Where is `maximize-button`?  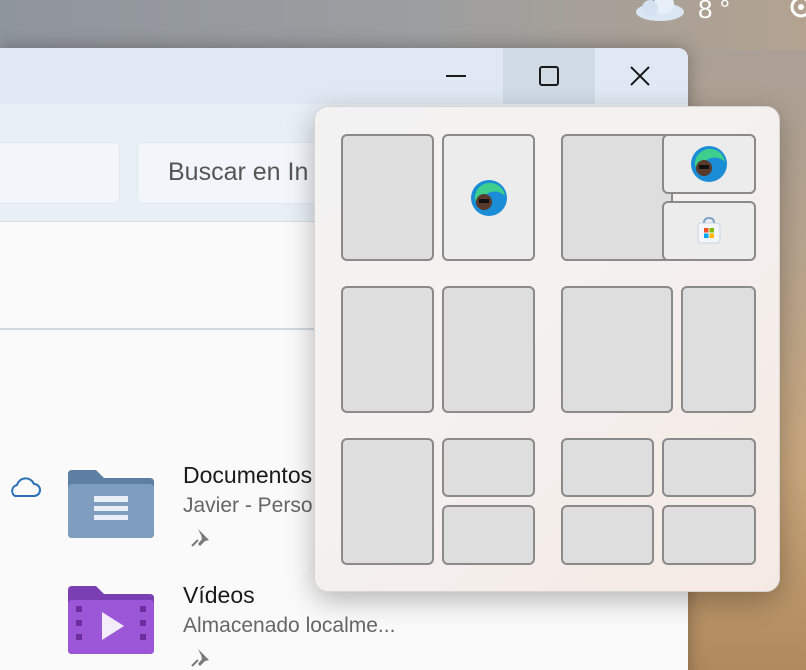
maximize-button is located at coordinates (549, 76).